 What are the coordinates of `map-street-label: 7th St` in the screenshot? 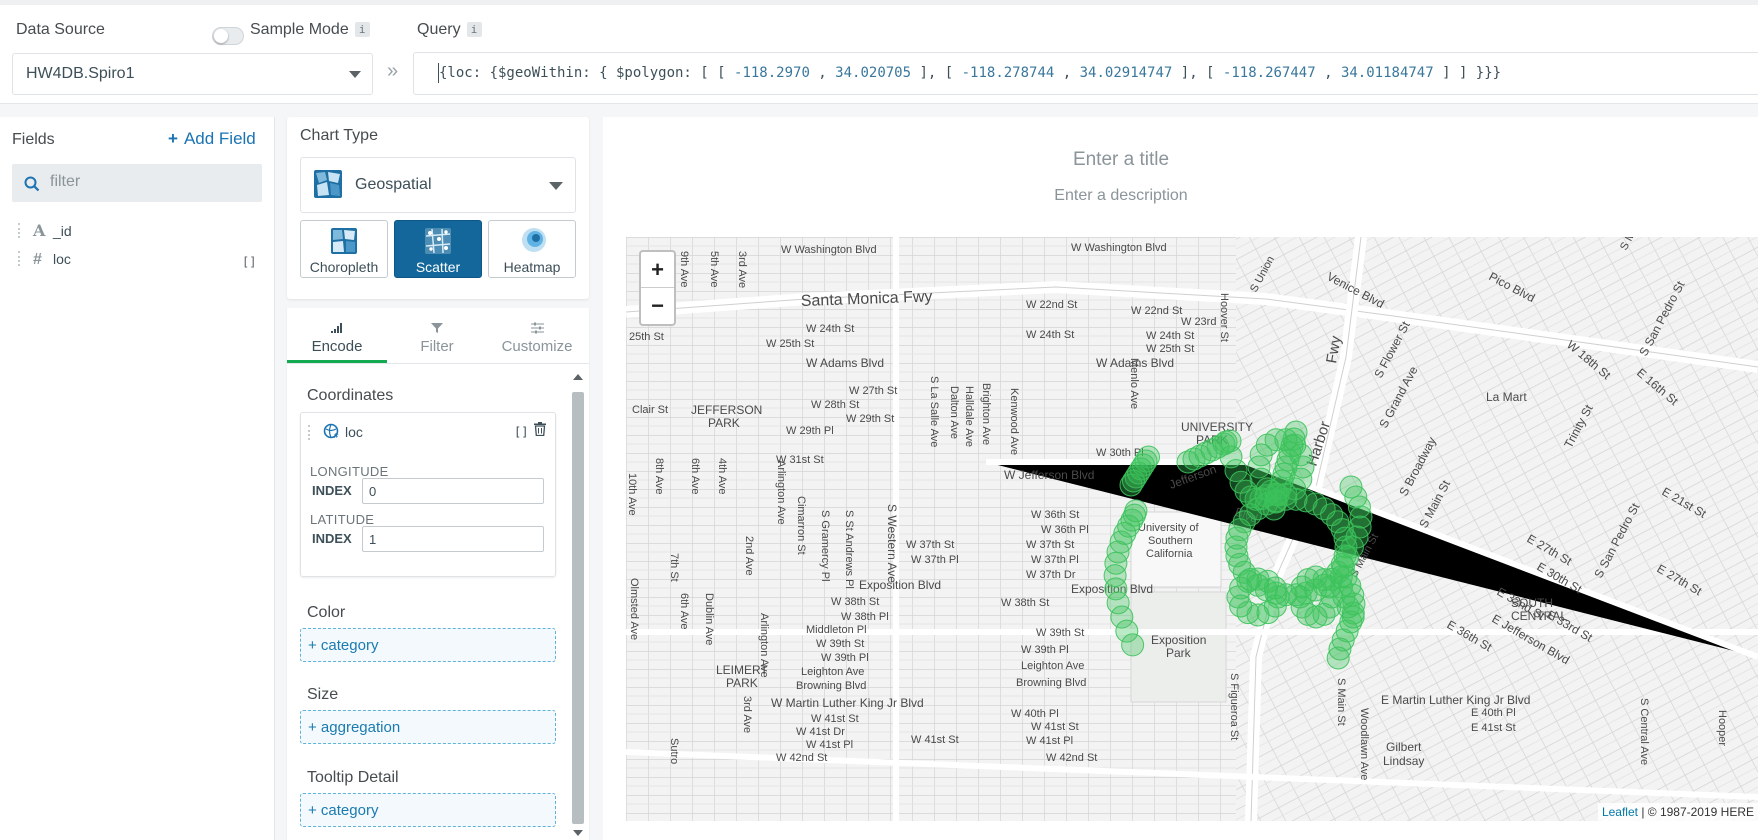 It's located at (674, 567).